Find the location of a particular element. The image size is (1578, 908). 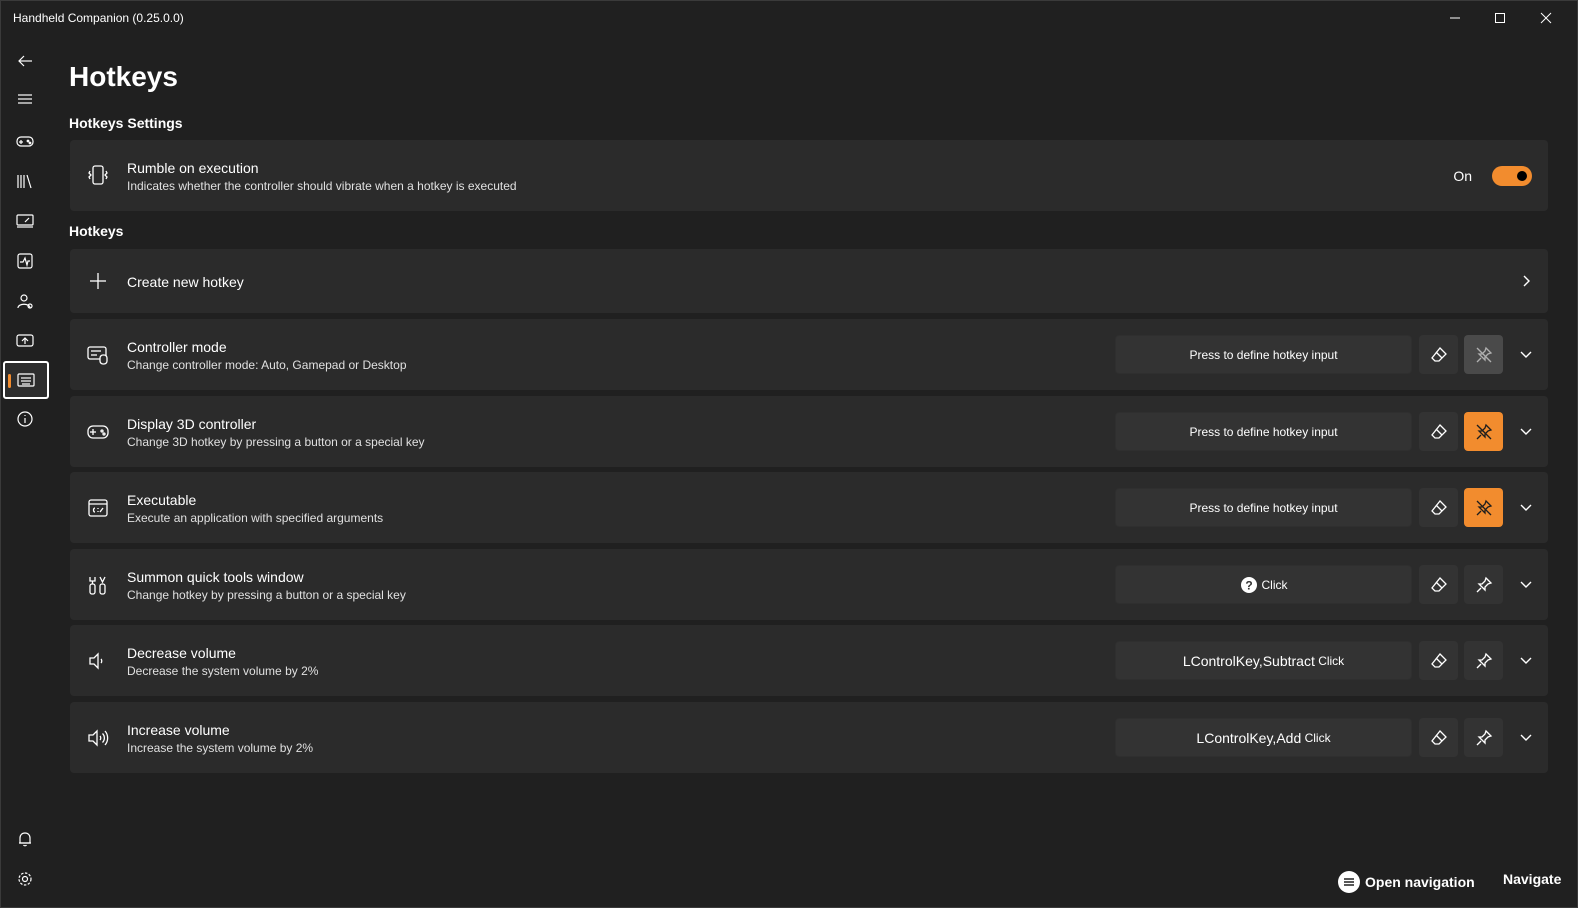

gear-icon is located at coordinates (25, 879).